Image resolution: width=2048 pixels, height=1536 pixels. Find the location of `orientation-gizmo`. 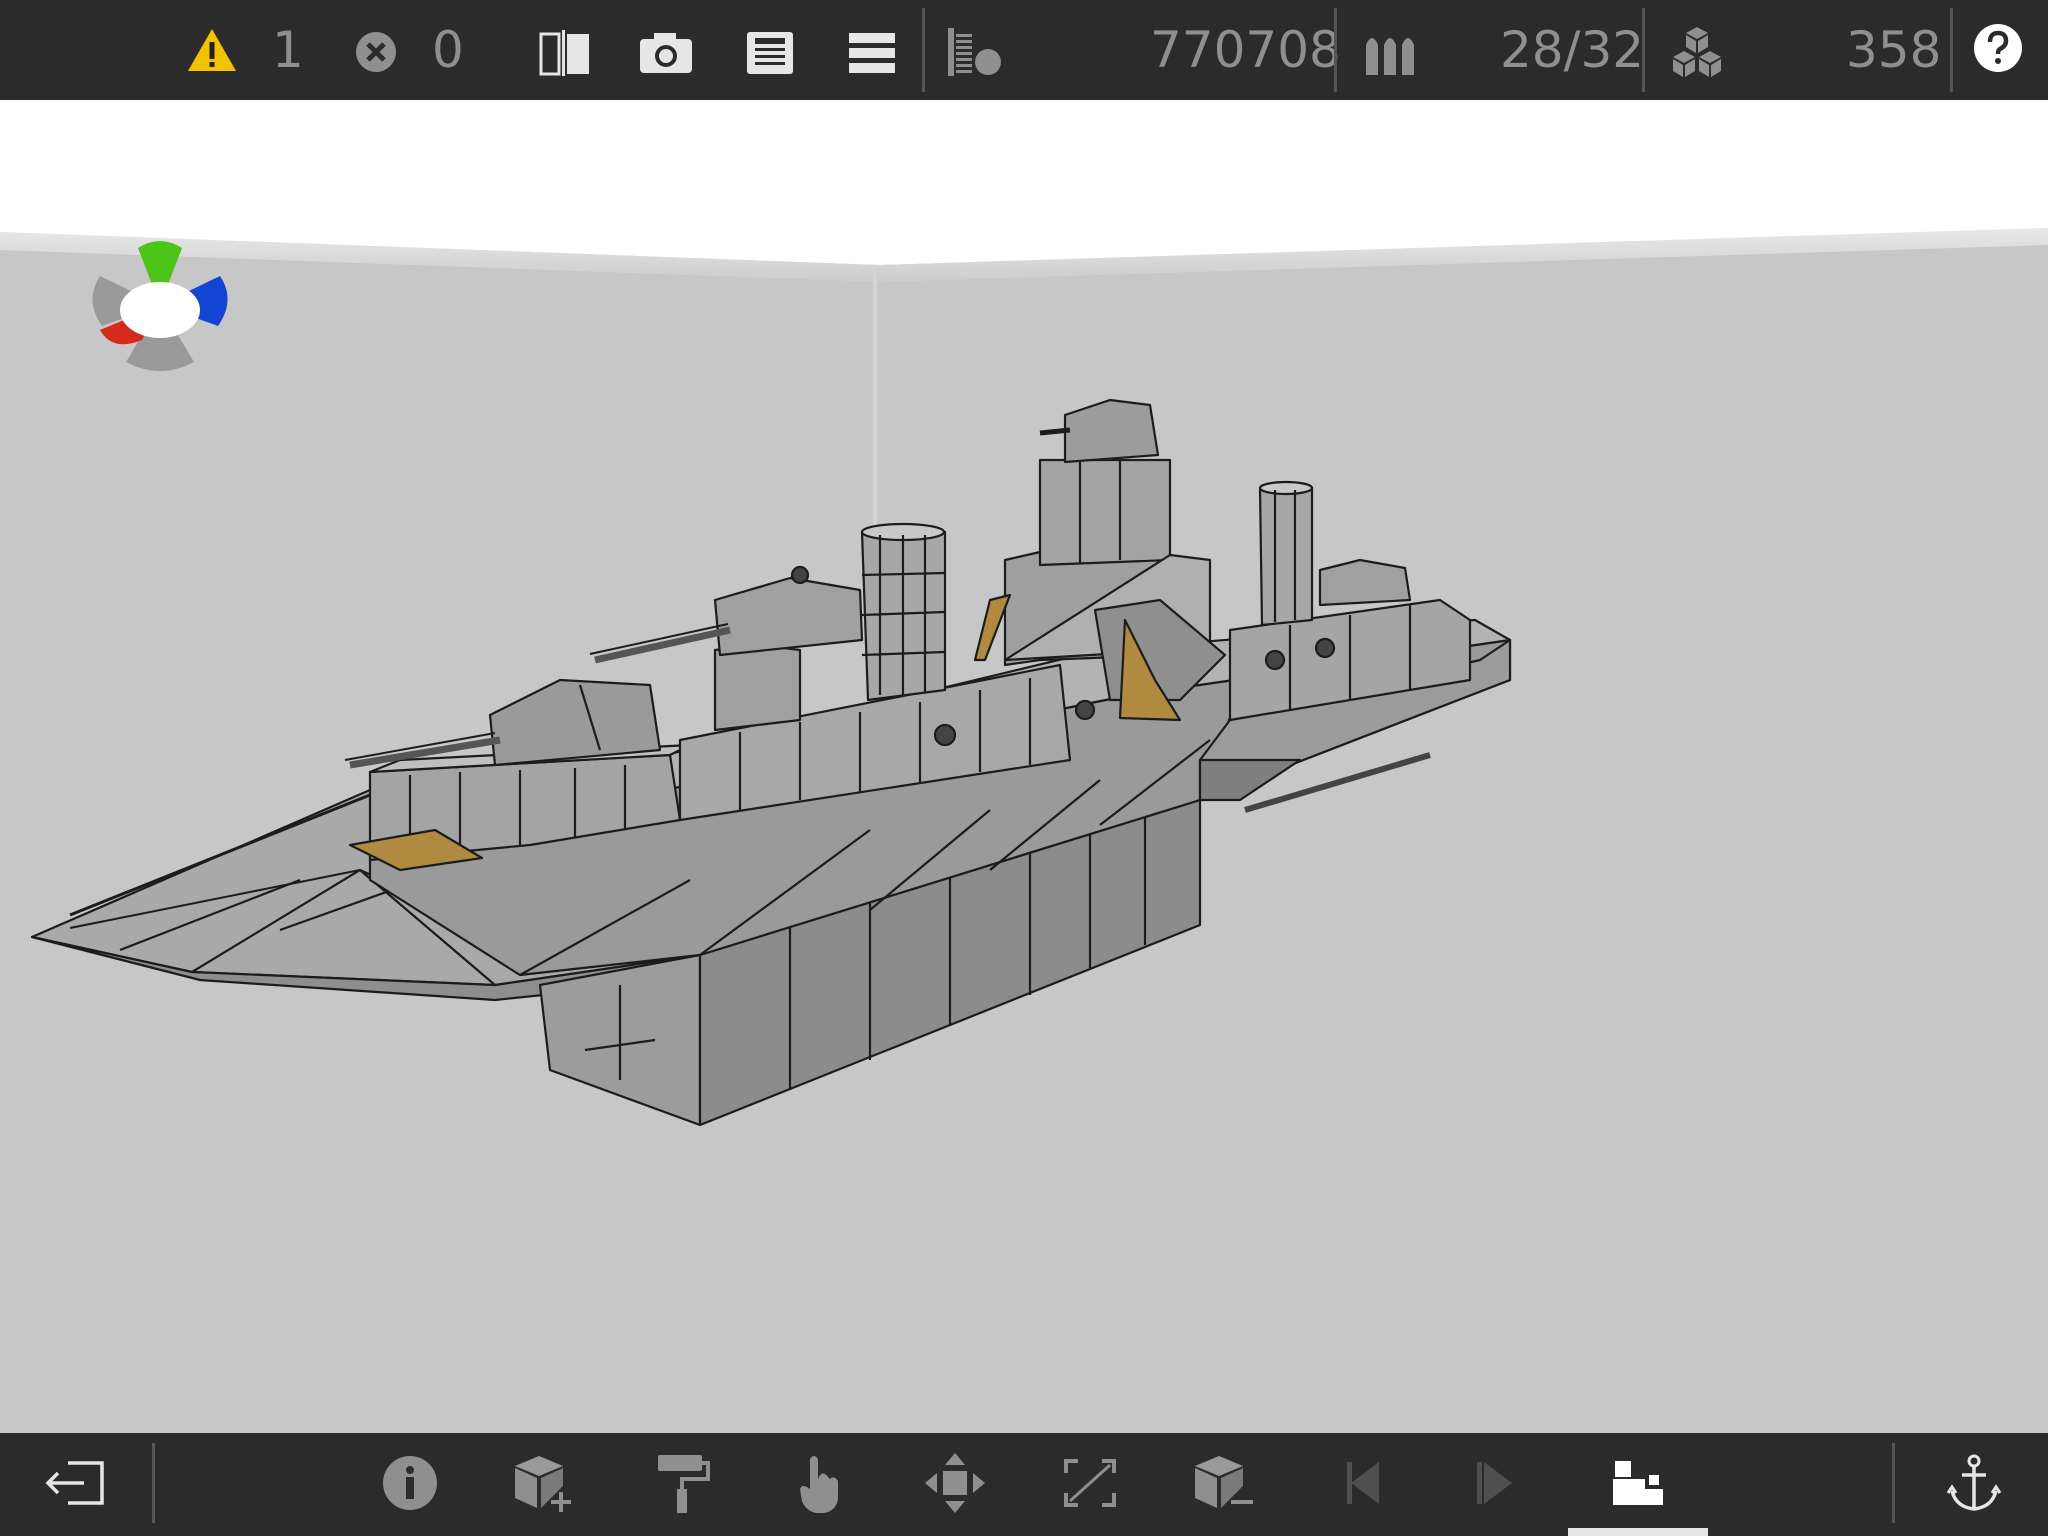

orientation-gizmo is located at coordinates (160, 292).